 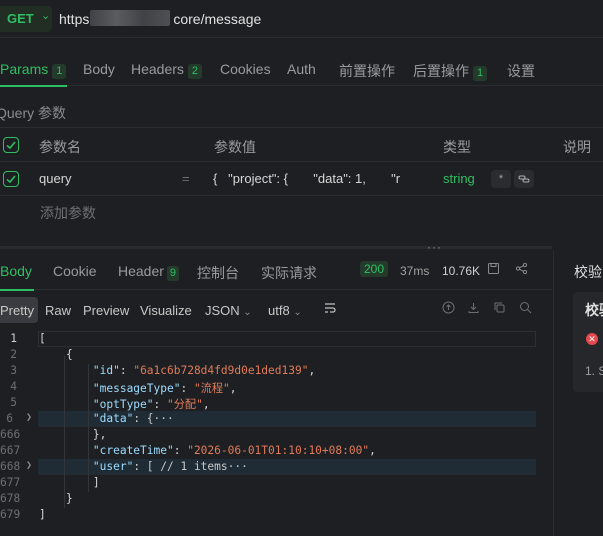 I want to click on param-type-select: string, so click(x=459, y=178).